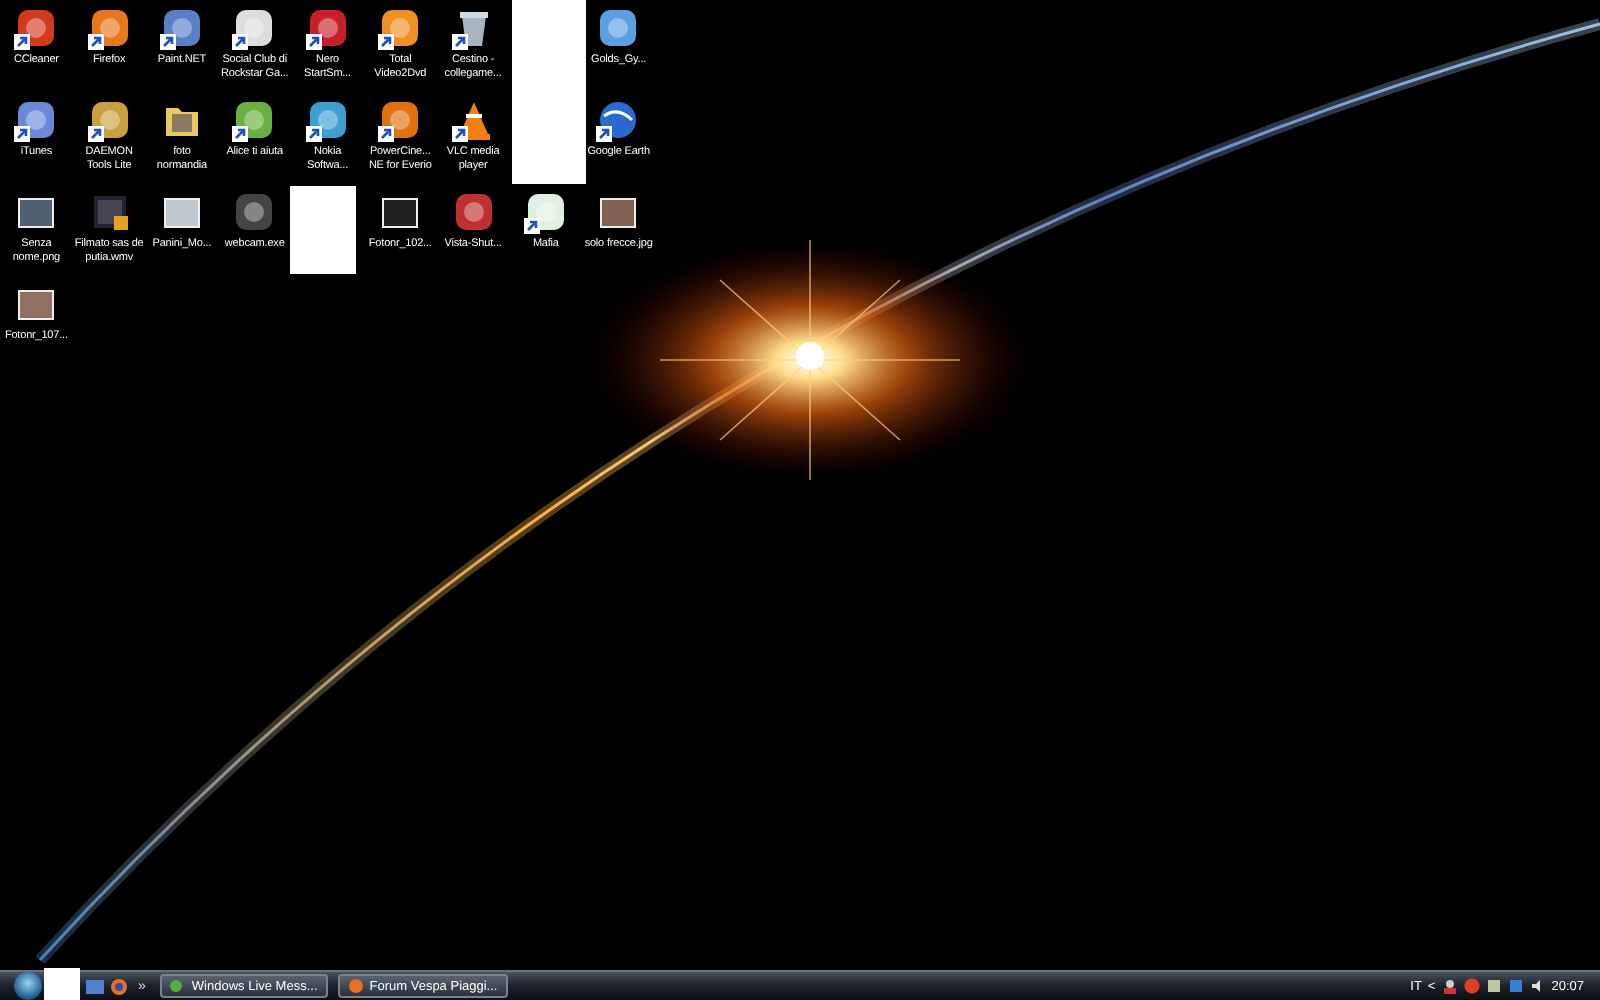 The image size is (1600, 1000). What do you see at coordinates (1537, 986) in the screenshot?
I see `speaker-icon` at bounding box center [1537, 986].